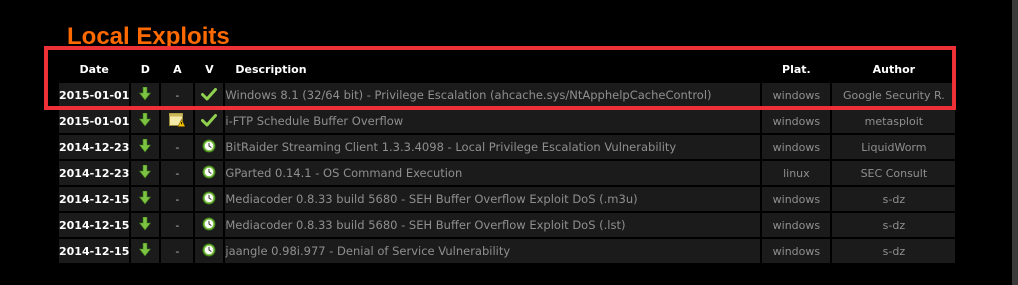 The height and width of the screenshot is (285, 1018). Describe the element at coordinates (894, 173) in the screenshot. I see `author-link: SEC Consult` at that location.